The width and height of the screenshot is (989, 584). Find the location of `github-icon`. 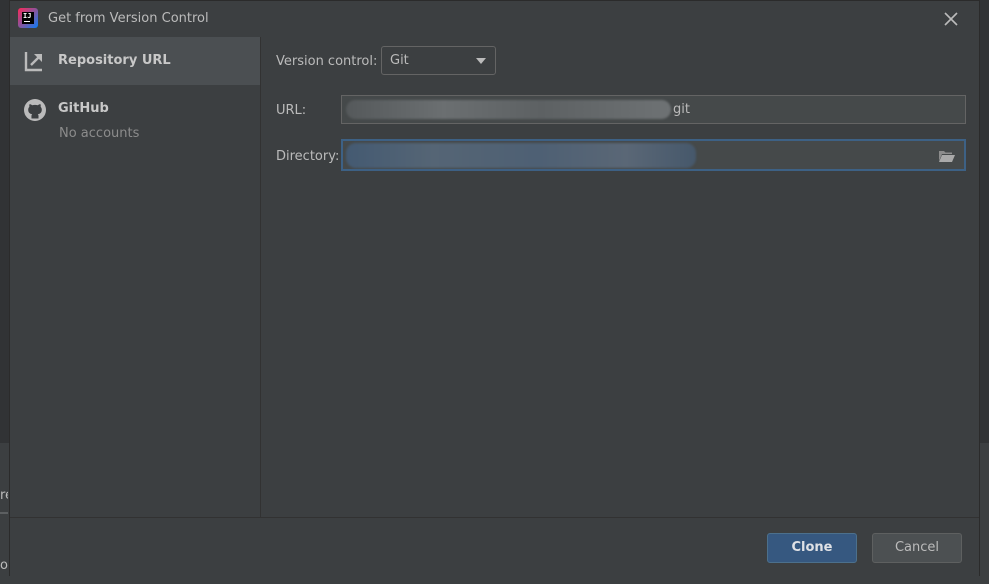

github-icon is located at coordinates (35, 110).